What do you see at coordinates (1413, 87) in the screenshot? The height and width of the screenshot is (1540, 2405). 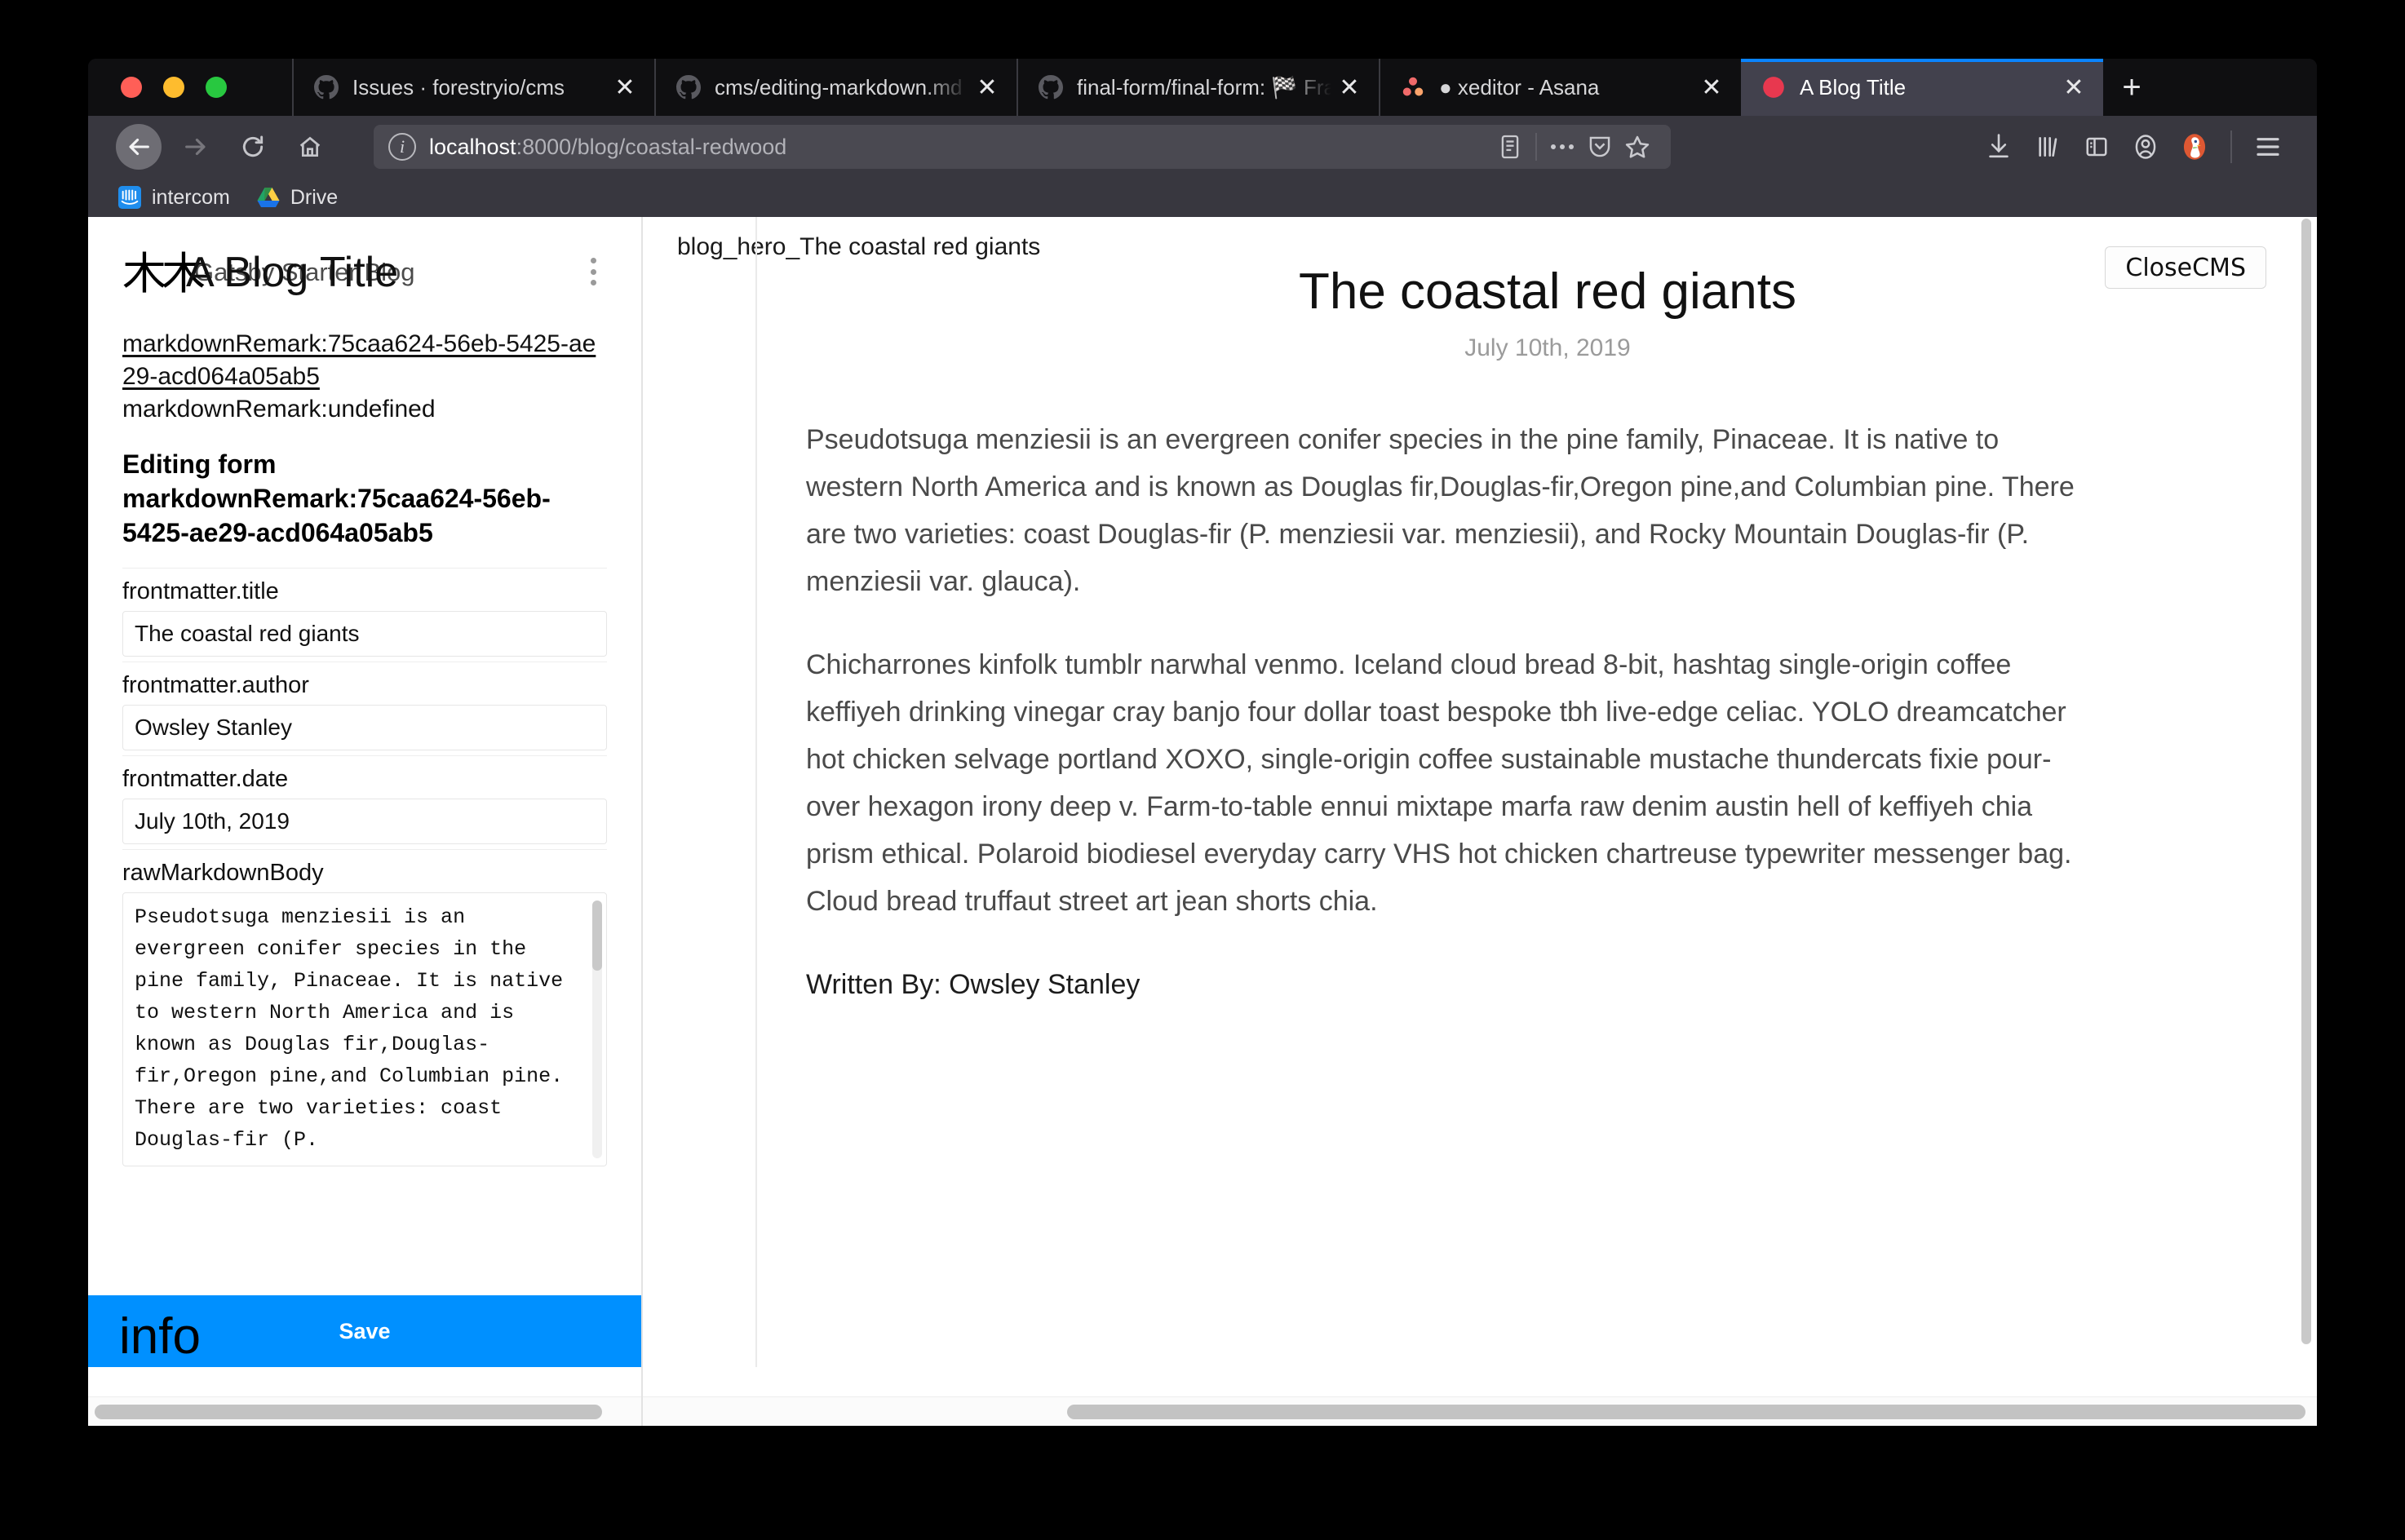 I see `asana-icon` at bounding box center [1413, 87].